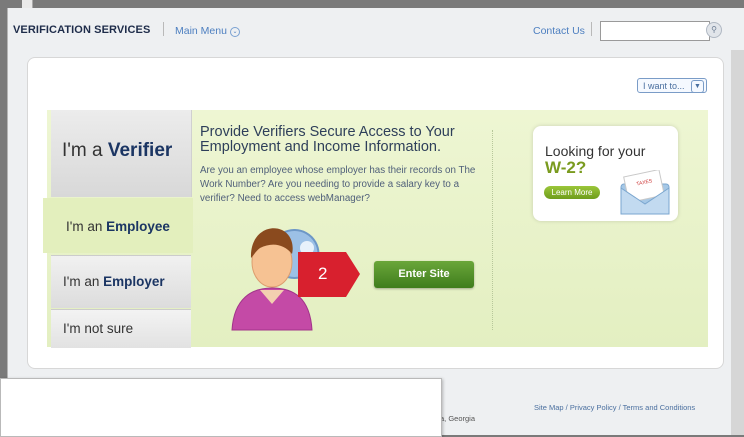 This screenshot has width=744, height=437. Describe the element at coordinates (645, 192) in the screenshot. I see `envelope-icon: TAXES` at that location.